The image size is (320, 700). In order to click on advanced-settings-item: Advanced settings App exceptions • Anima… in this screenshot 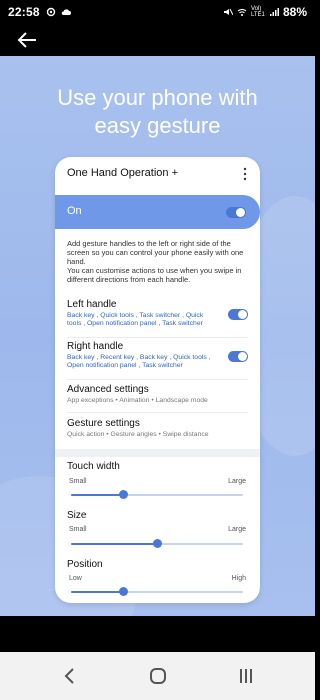, I will do `click(157, 394)`.